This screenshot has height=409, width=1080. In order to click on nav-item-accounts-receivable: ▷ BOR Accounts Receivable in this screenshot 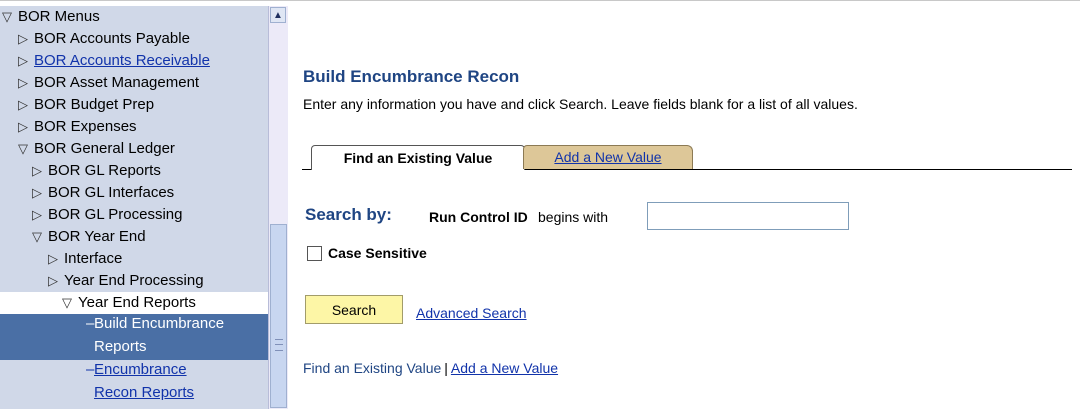, I will do `click(134, 61)`.